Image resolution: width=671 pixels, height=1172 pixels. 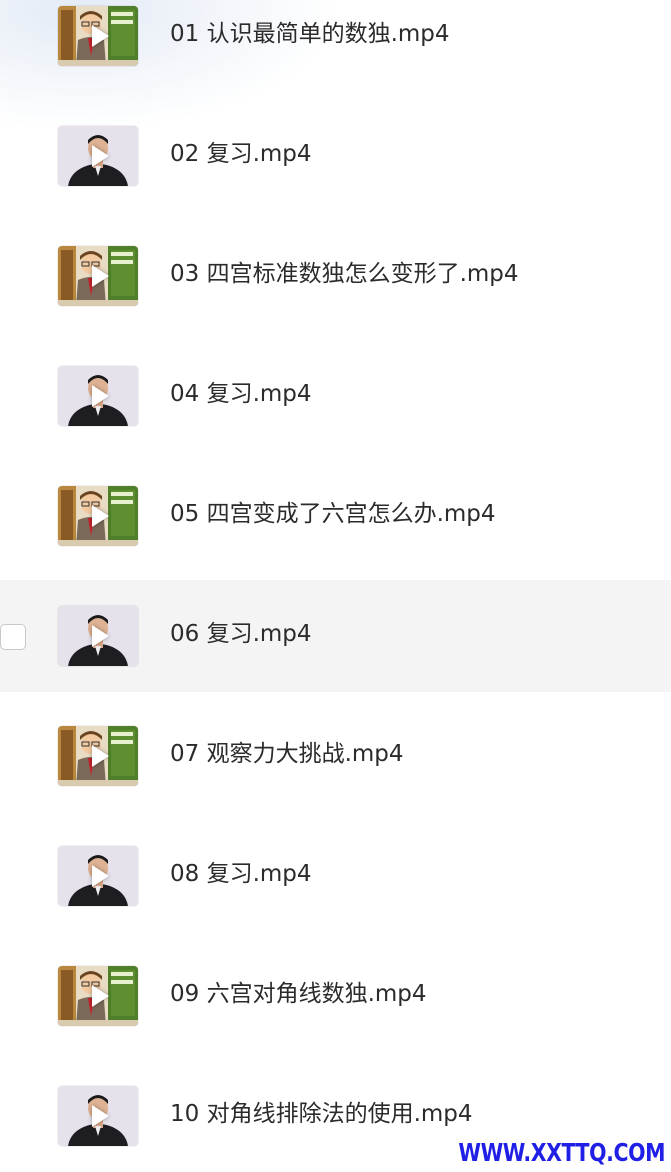 I want to click on checkbox-icon, so click(x=13, y=637).